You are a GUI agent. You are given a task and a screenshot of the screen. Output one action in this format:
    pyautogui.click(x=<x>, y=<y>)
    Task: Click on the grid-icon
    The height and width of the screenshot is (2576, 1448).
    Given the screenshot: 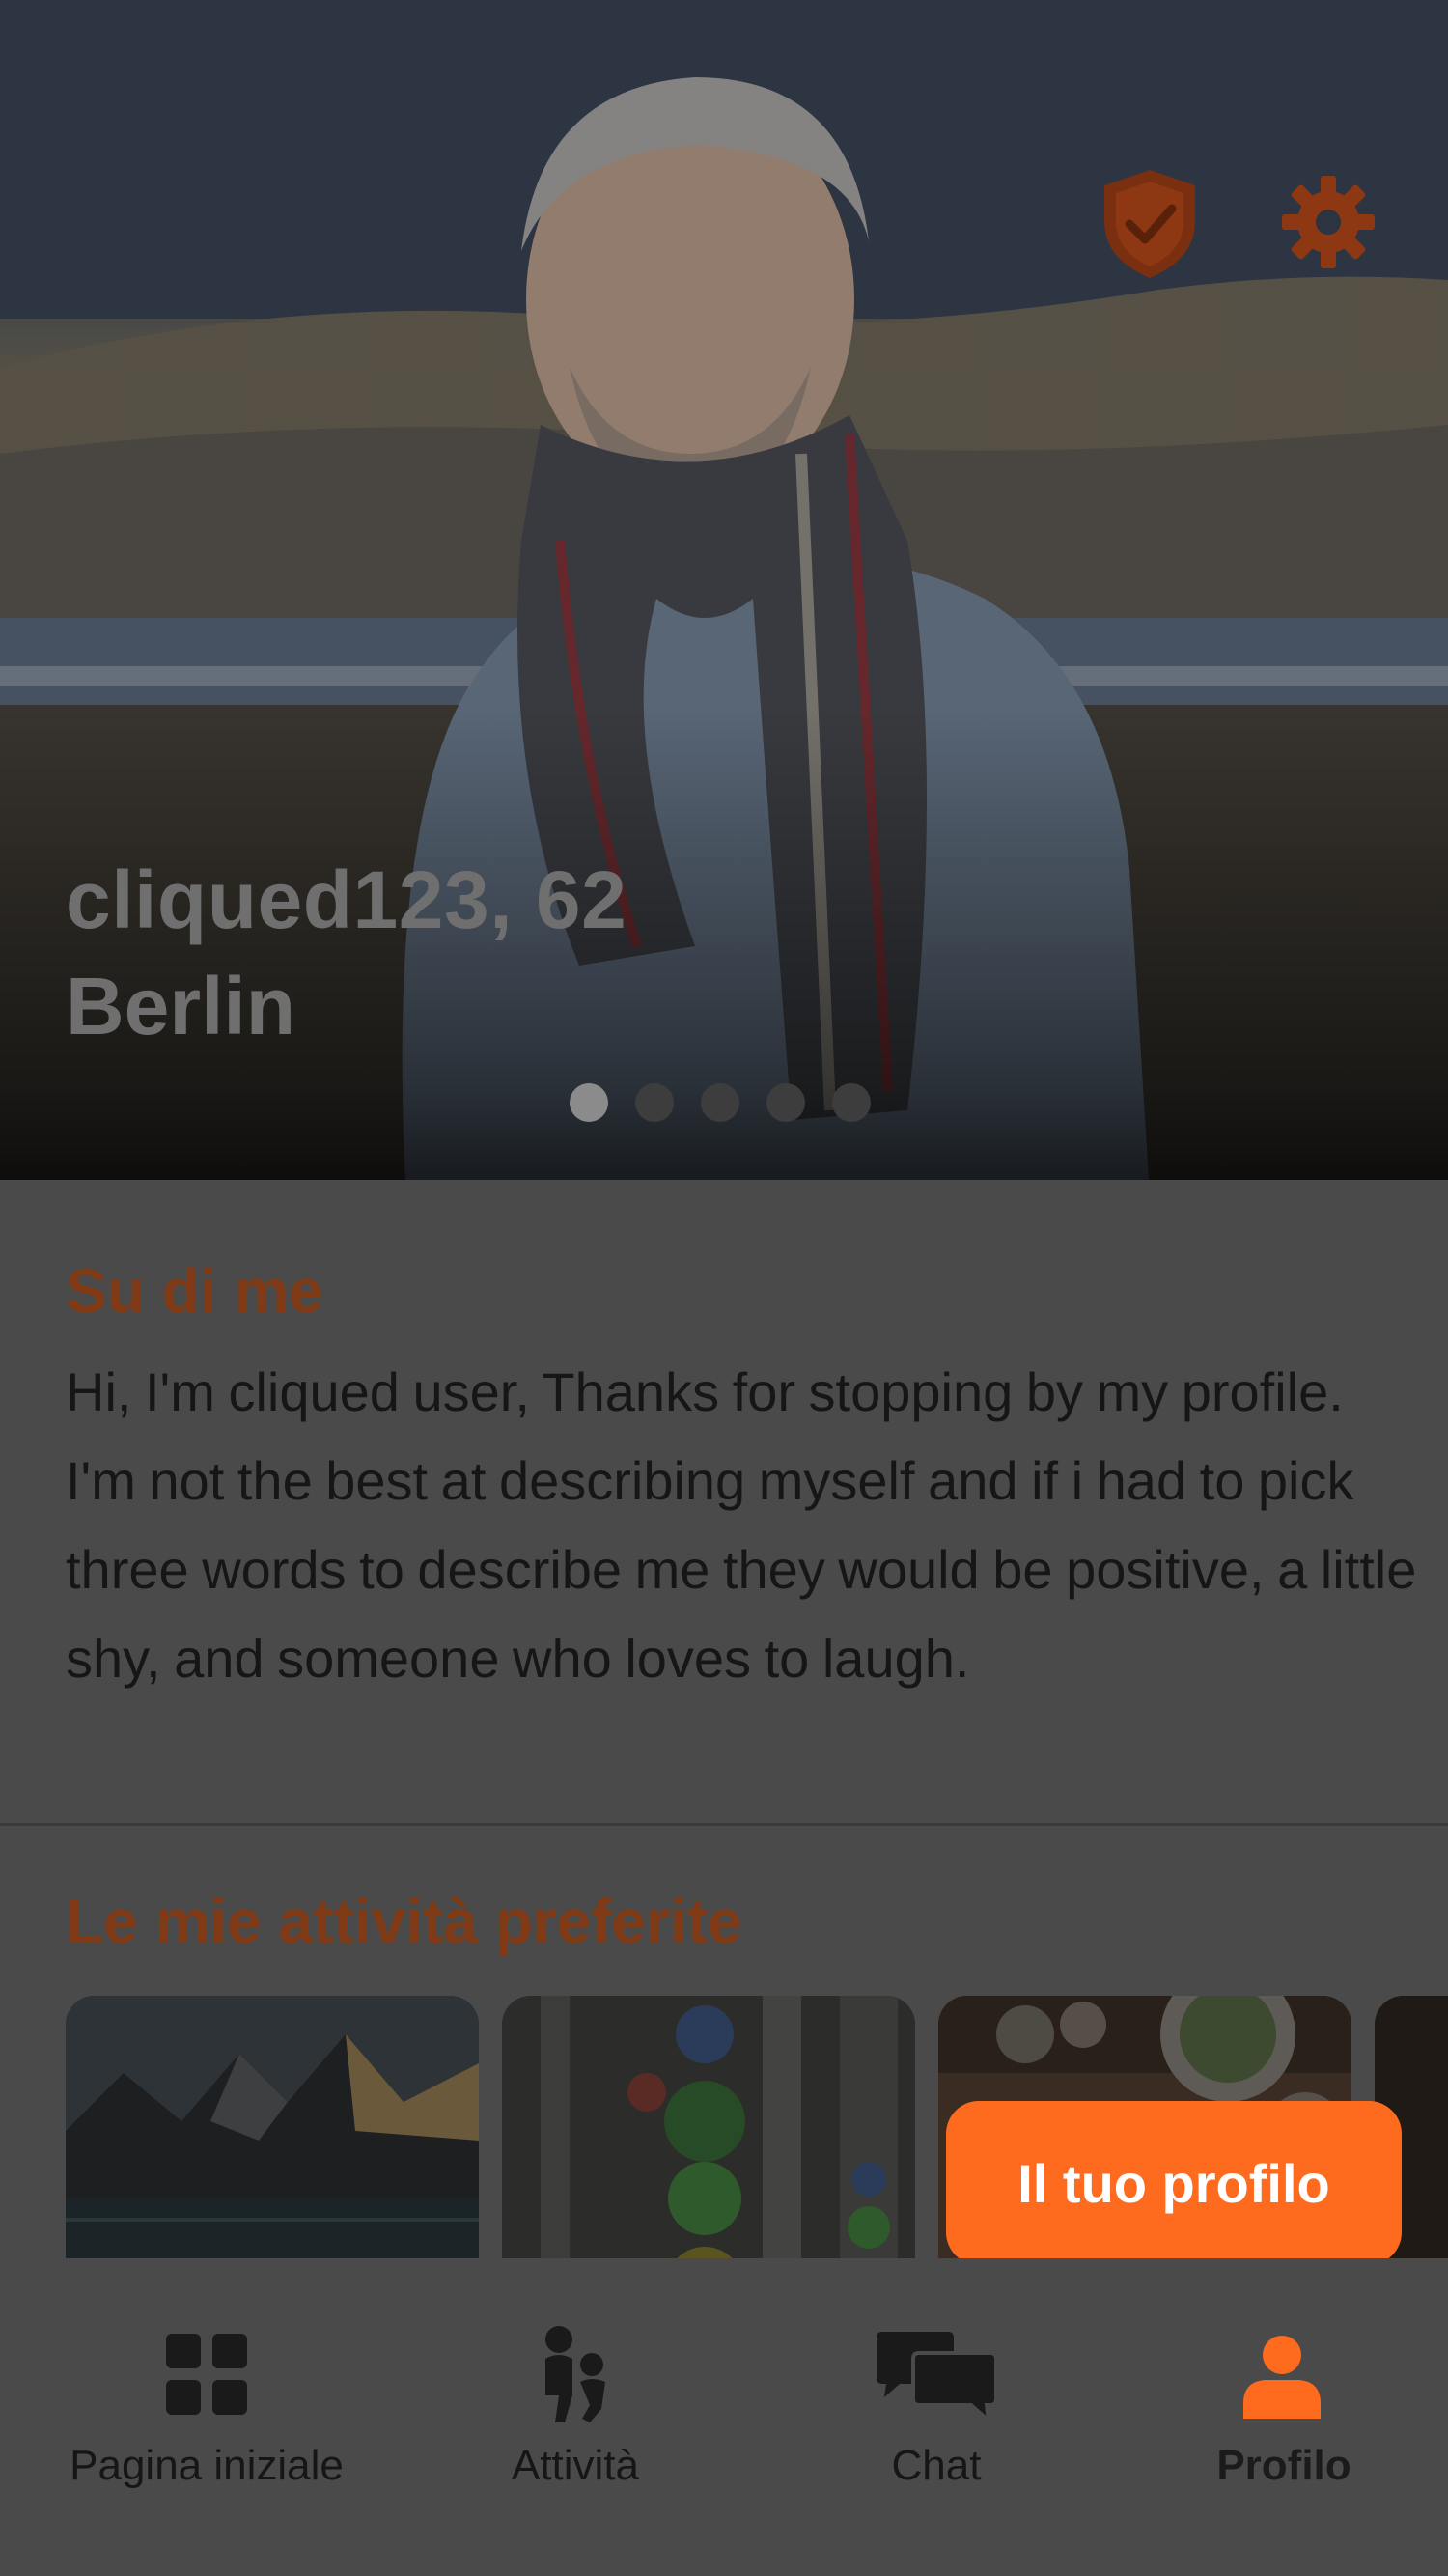 What is the action you would take?
    pyautogui.click(x=206, y=2375)
    